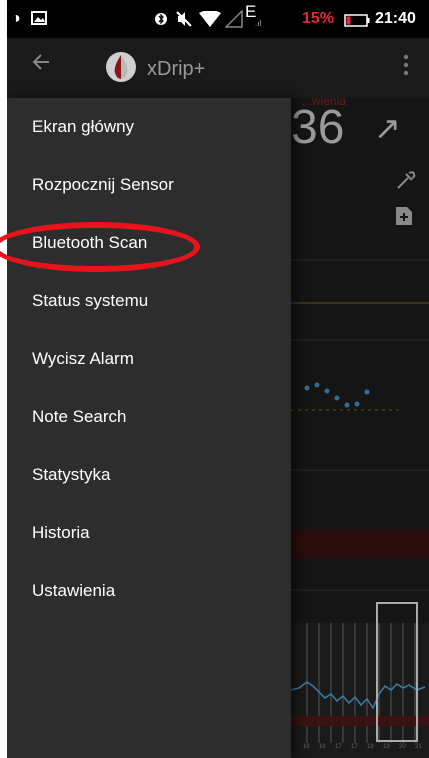 The width and height of the screenshot is (429, 758). Describe the element at coordinates (418, 747) in the screenshot. I see `x-tick: 21` at that location.